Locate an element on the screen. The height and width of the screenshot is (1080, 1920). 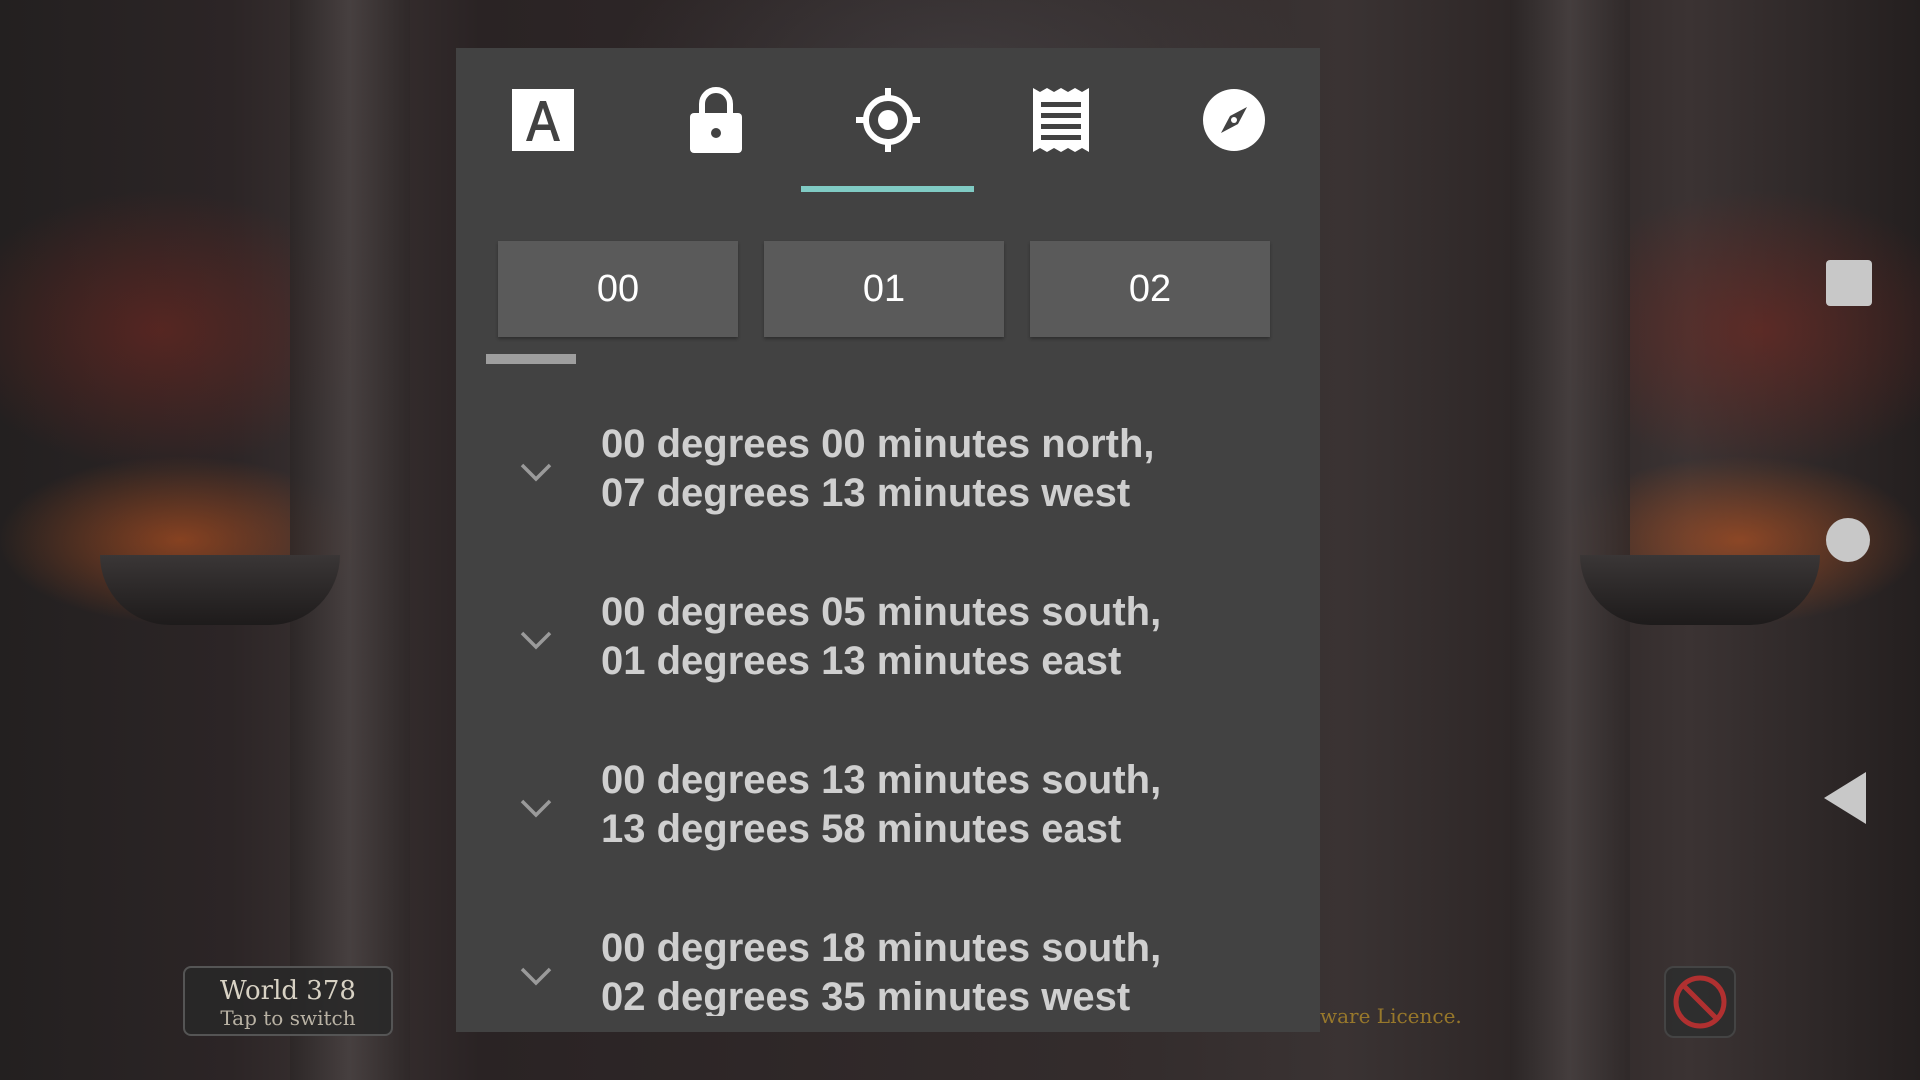
page-chip-02: 02 is located at coordinates (1150, 289).